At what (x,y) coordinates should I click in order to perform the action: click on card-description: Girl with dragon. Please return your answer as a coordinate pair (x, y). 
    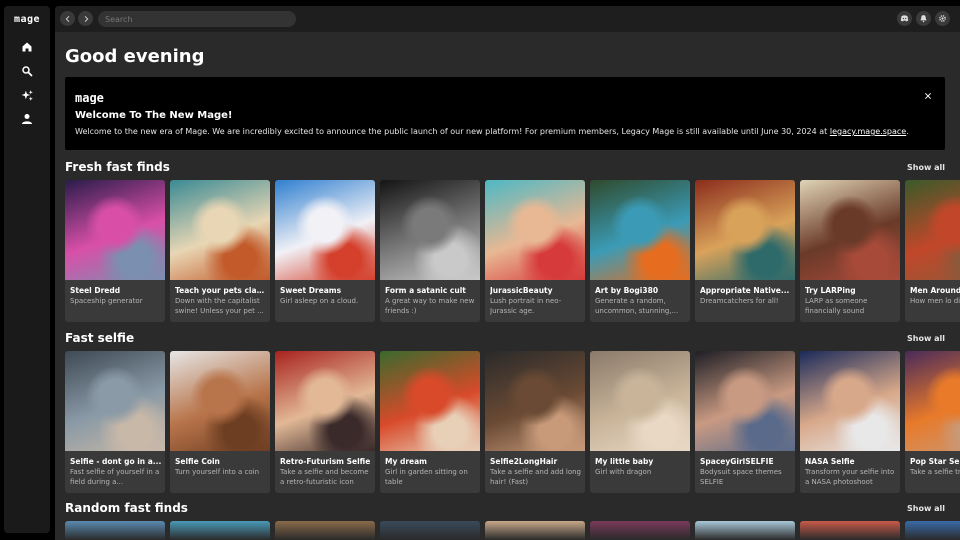
    Looking at the image, I should click on (623, 472).